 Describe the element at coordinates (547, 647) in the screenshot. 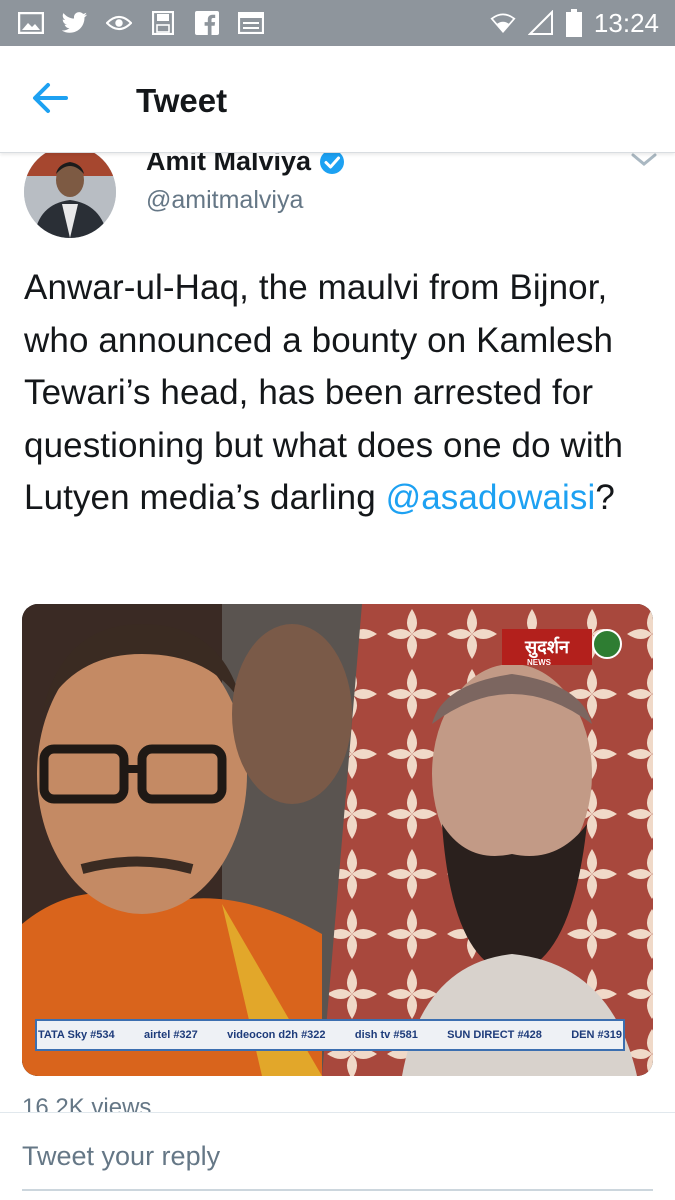

I see `channel-logo: सुदर्शन` at that location.